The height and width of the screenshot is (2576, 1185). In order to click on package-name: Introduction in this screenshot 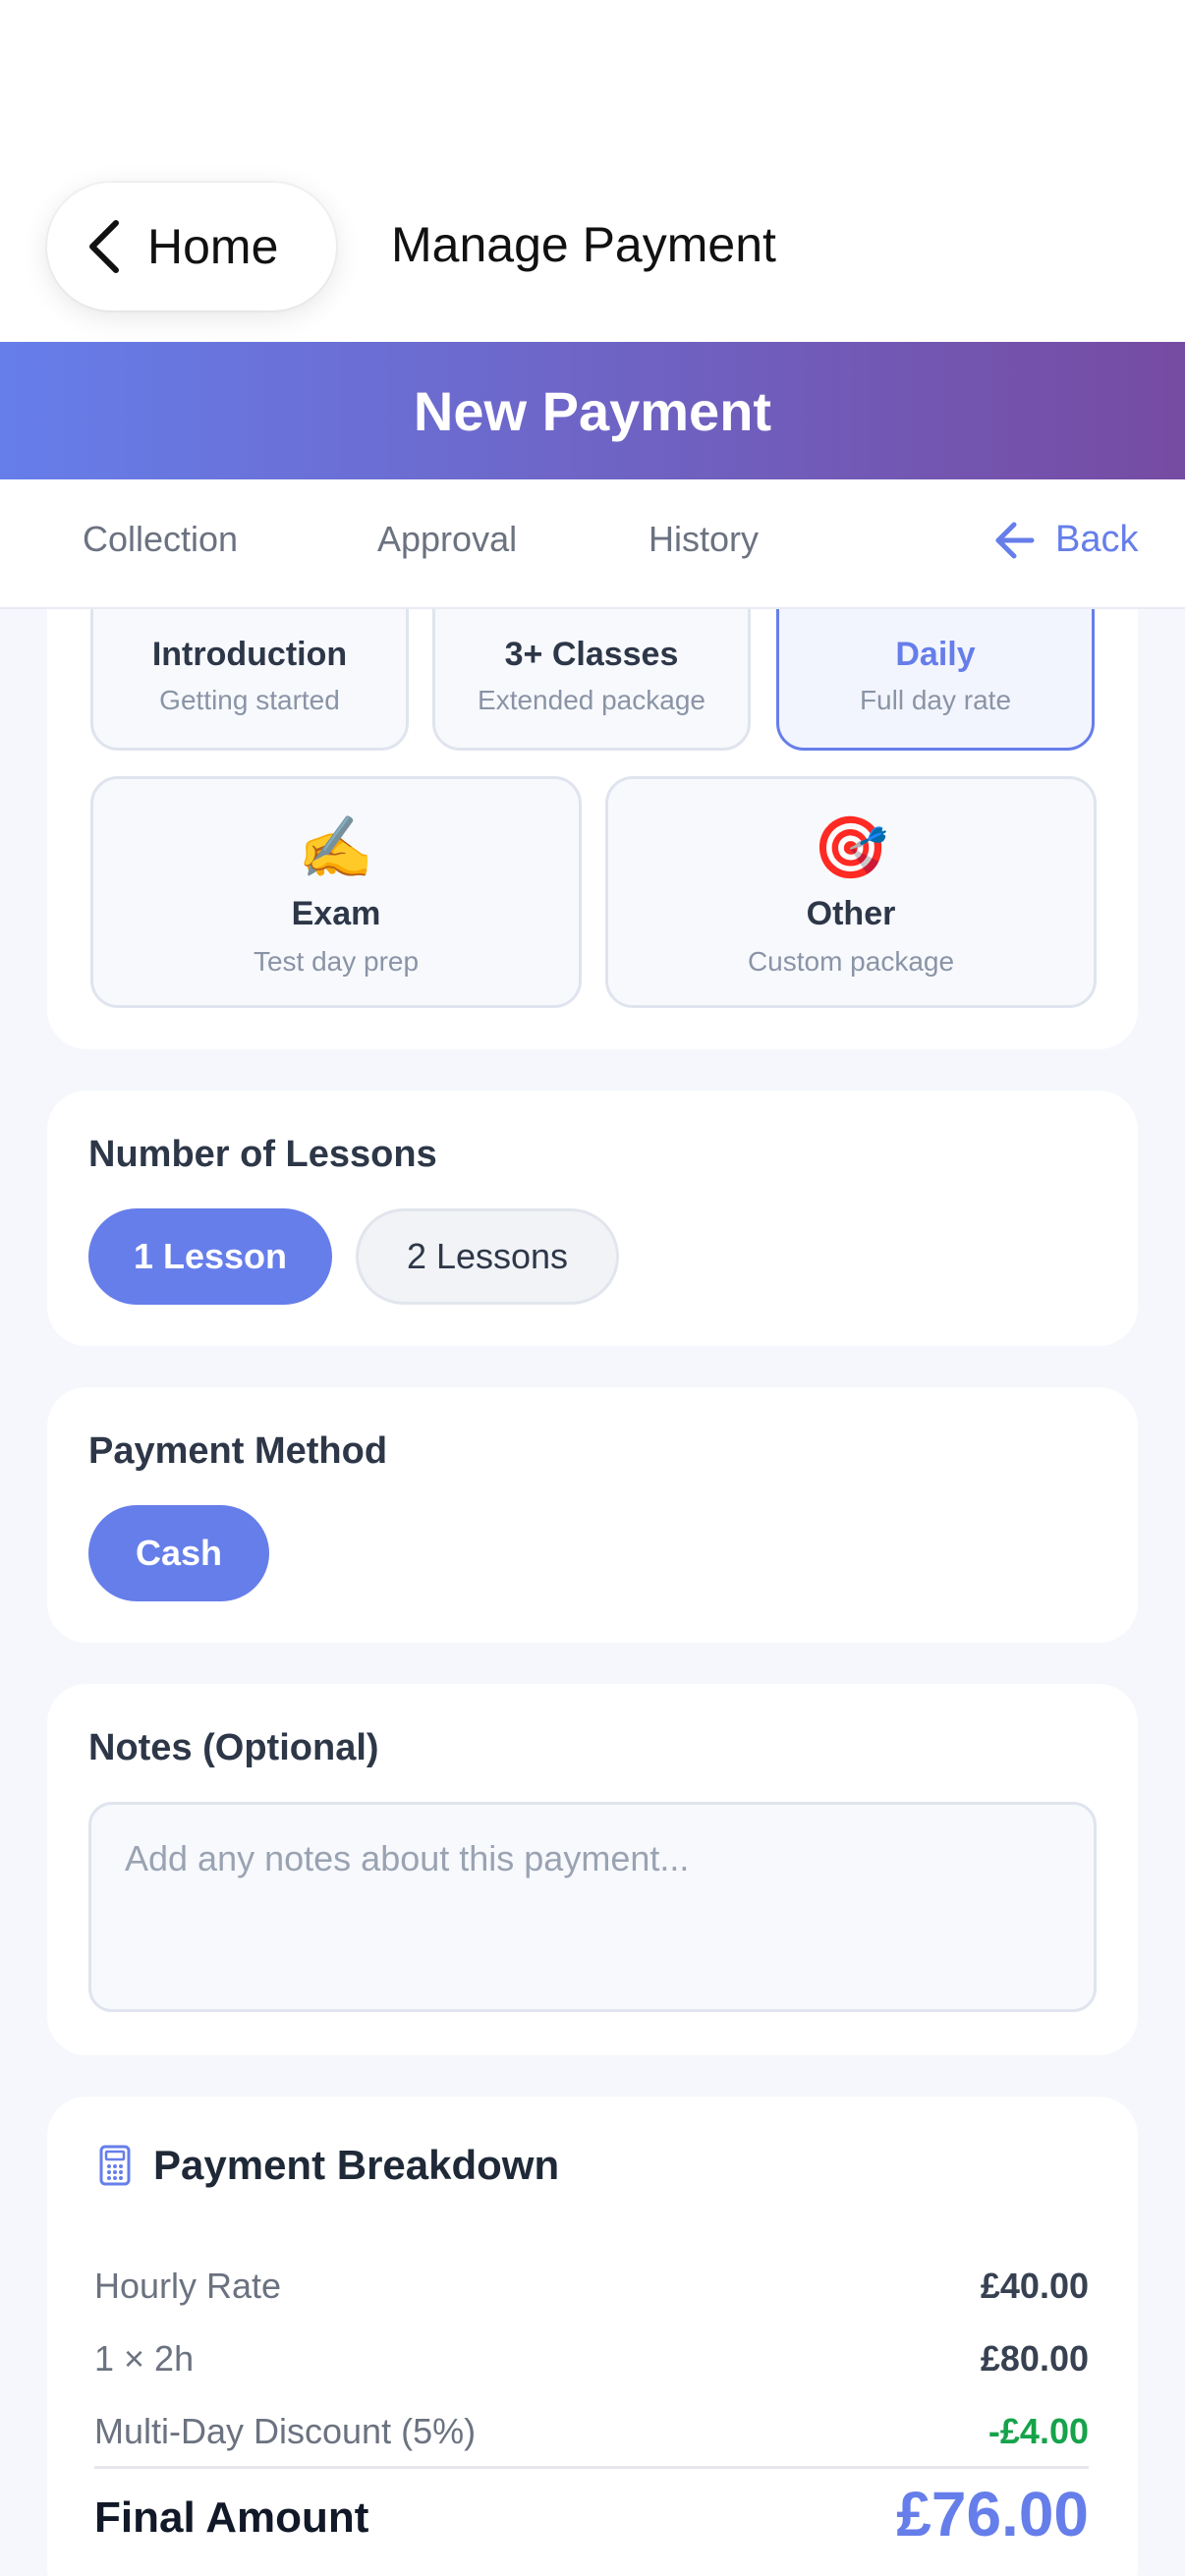, I will do `click(250, 654)`.